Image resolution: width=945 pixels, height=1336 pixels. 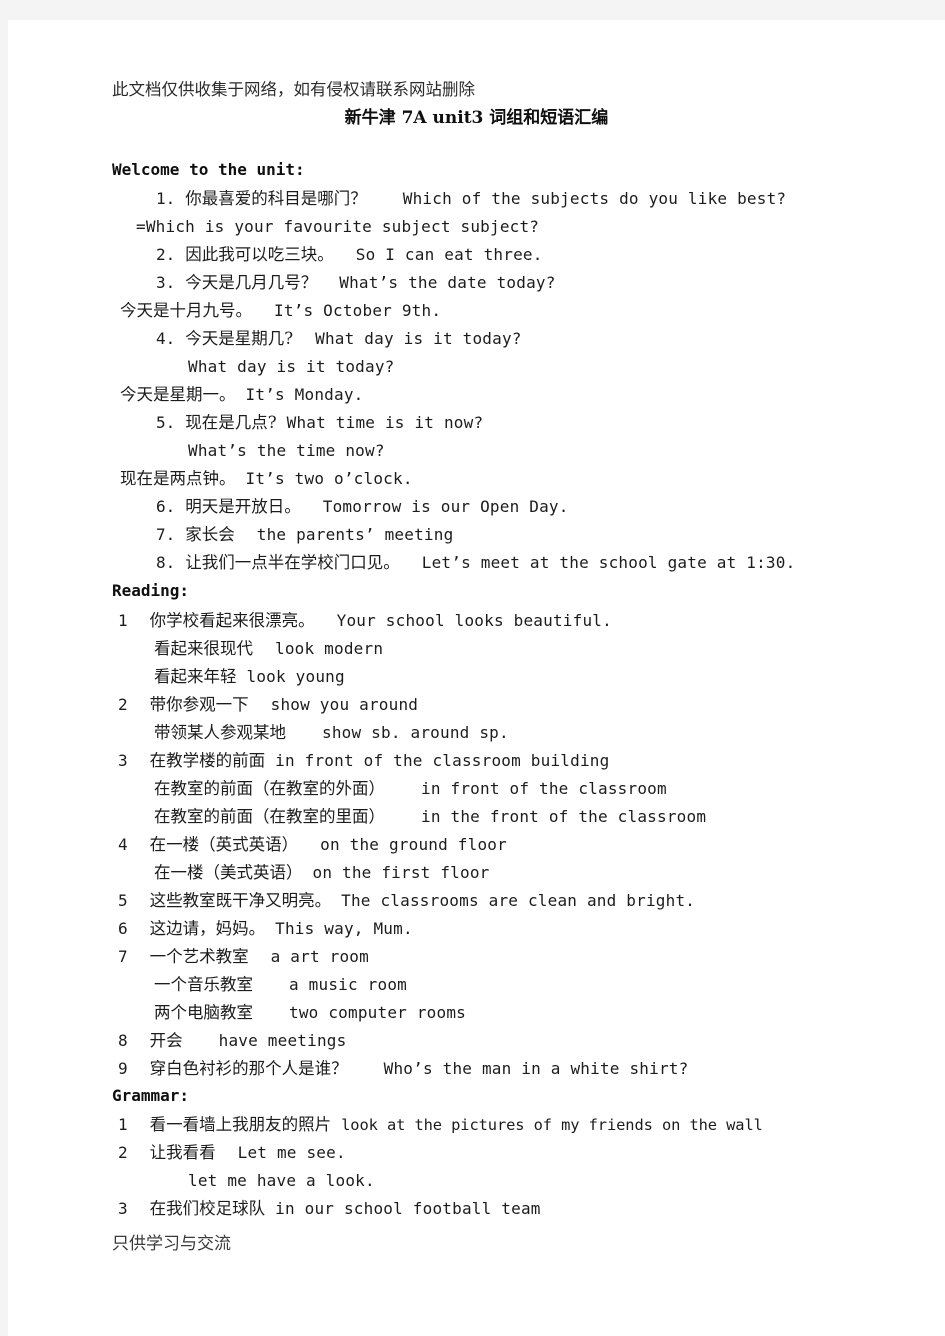 I want to click on doc-line: 4. 今天是星期几? What day is it today?, so click(x=339, y=339).